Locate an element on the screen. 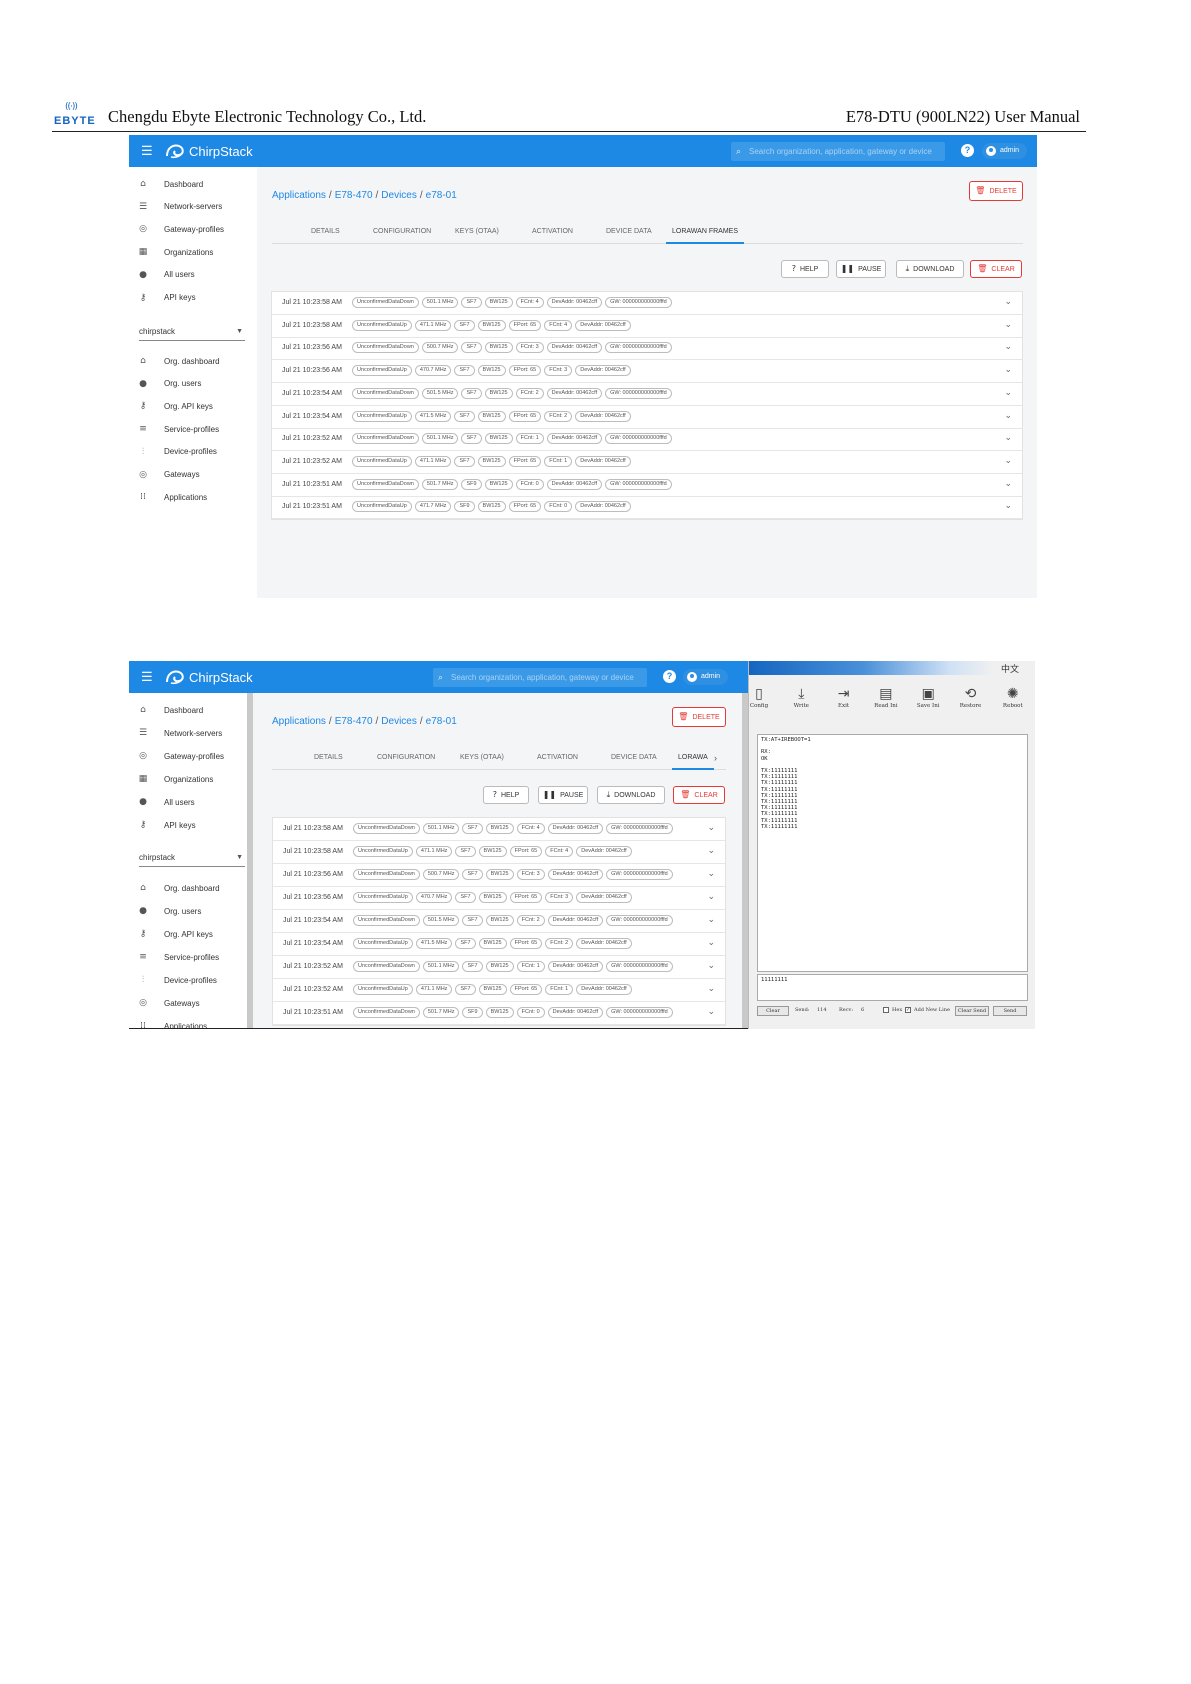  help-button: ? HELP is located at coordinates (805, 269).